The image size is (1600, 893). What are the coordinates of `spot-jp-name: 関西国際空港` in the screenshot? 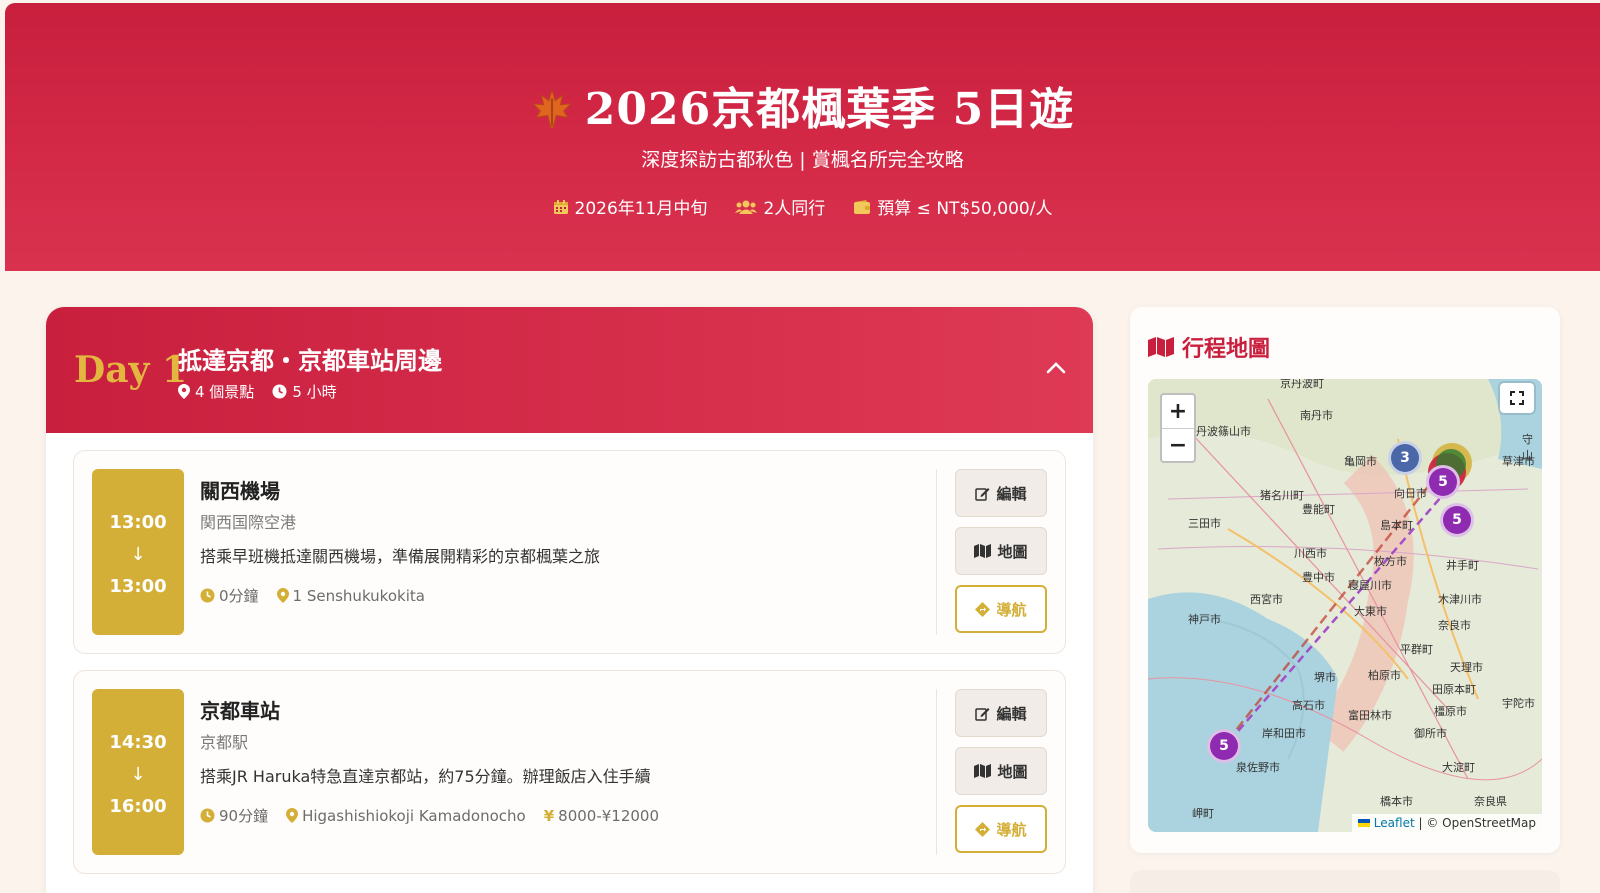 It's located at (248, 522).